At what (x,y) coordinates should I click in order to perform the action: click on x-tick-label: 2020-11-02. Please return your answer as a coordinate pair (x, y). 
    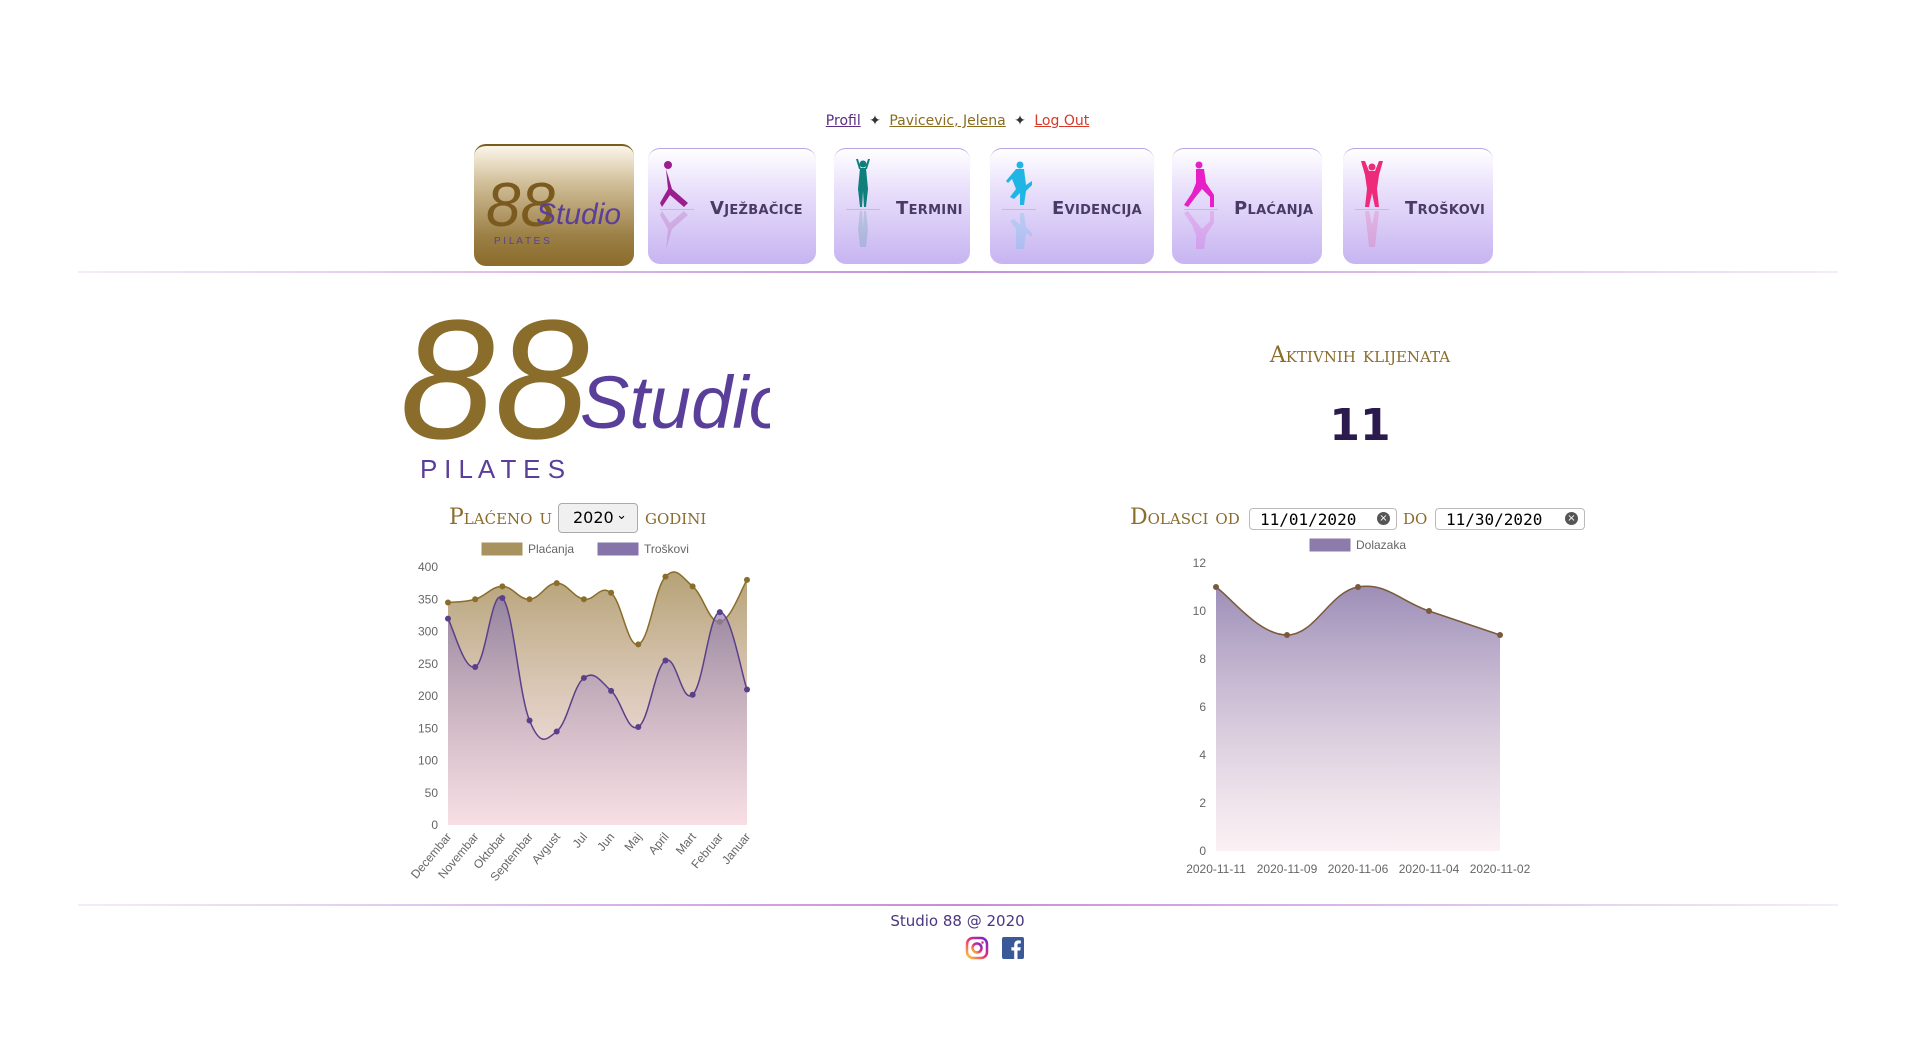
    Looking at the image, I should click on (1500, 869).